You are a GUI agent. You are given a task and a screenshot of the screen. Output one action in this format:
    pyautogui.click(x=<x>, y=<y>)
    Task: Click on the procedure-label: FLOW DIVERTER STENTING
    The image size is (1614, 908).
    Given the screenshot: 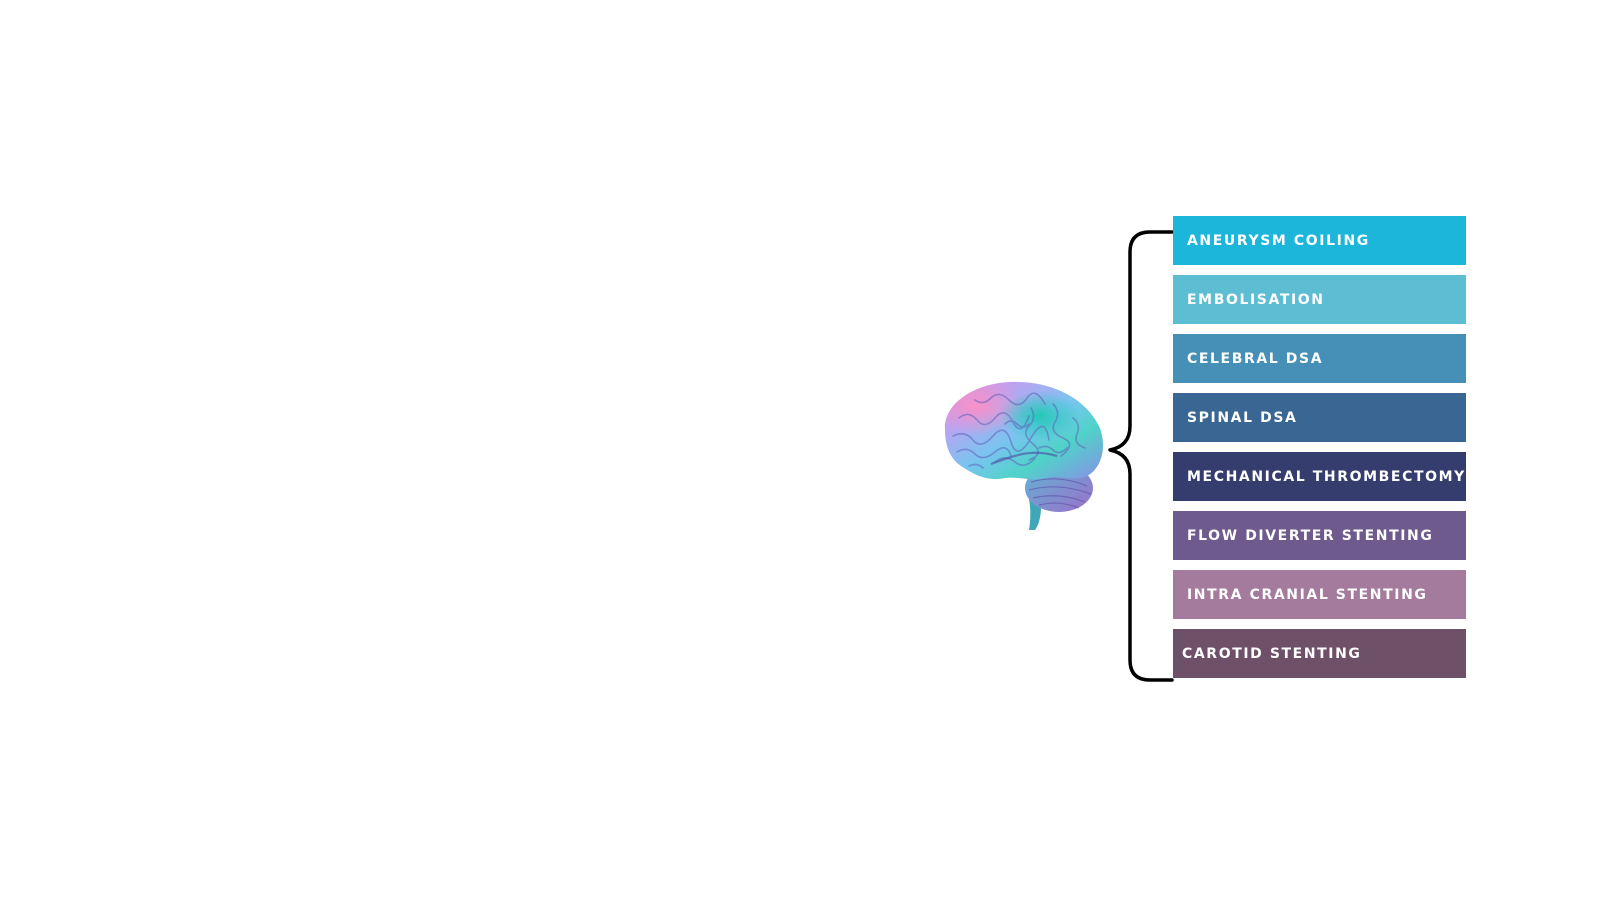 What is the action you would take?
    pyautogui.click(x=1310, y=535)
    